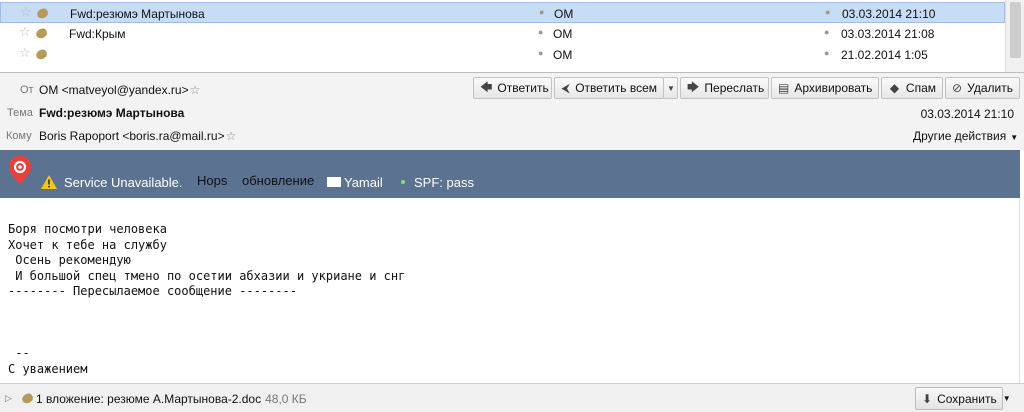 The image size is (1024, 412). What do you see at coordinates (114, 90) in the screenshot?
I see `from-value: OM <matveyol@yandex.ru>` at bounding box center [114, 90].